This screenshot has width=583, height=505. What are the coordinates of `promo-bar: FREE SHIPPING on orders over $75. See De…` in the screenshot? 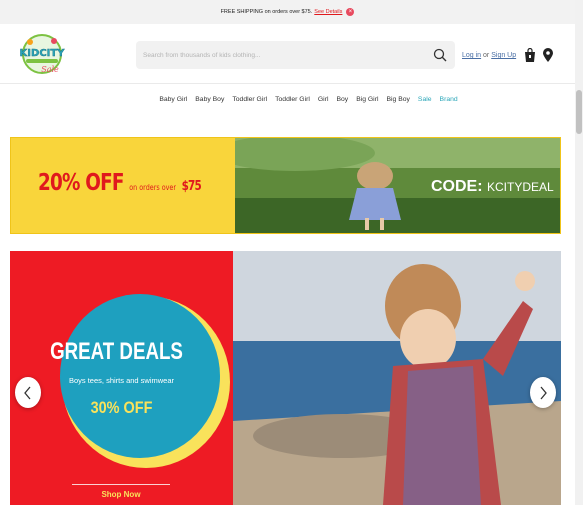 It's located at (287, 12).